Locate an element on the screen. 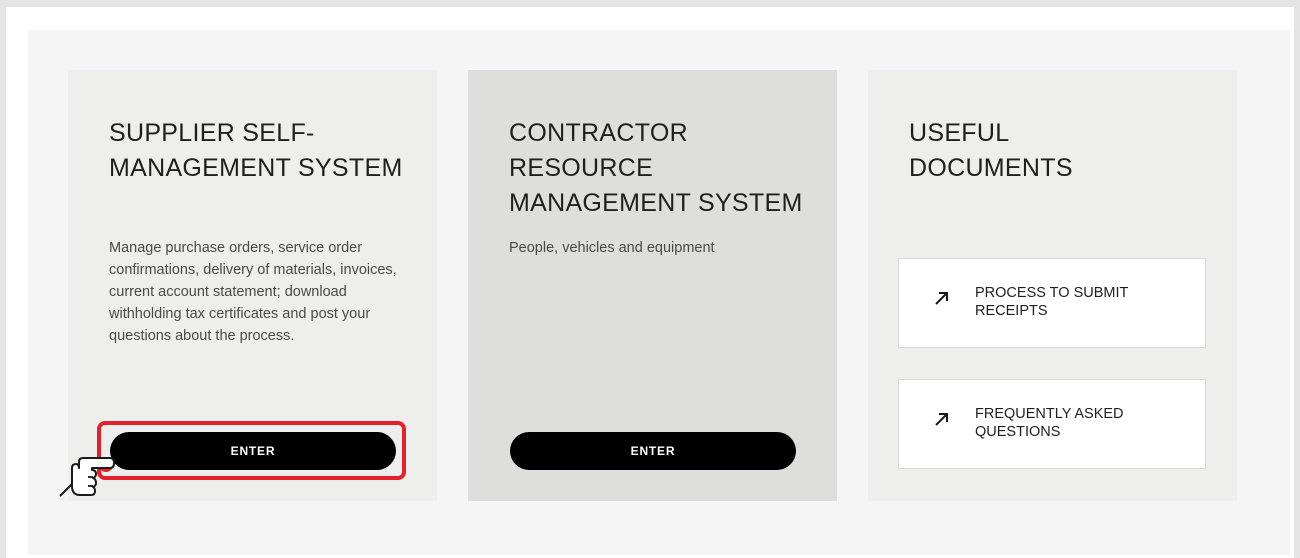  useful-documents-title: USEFUL DOCUMENTS is located at coordinates (991, 150).